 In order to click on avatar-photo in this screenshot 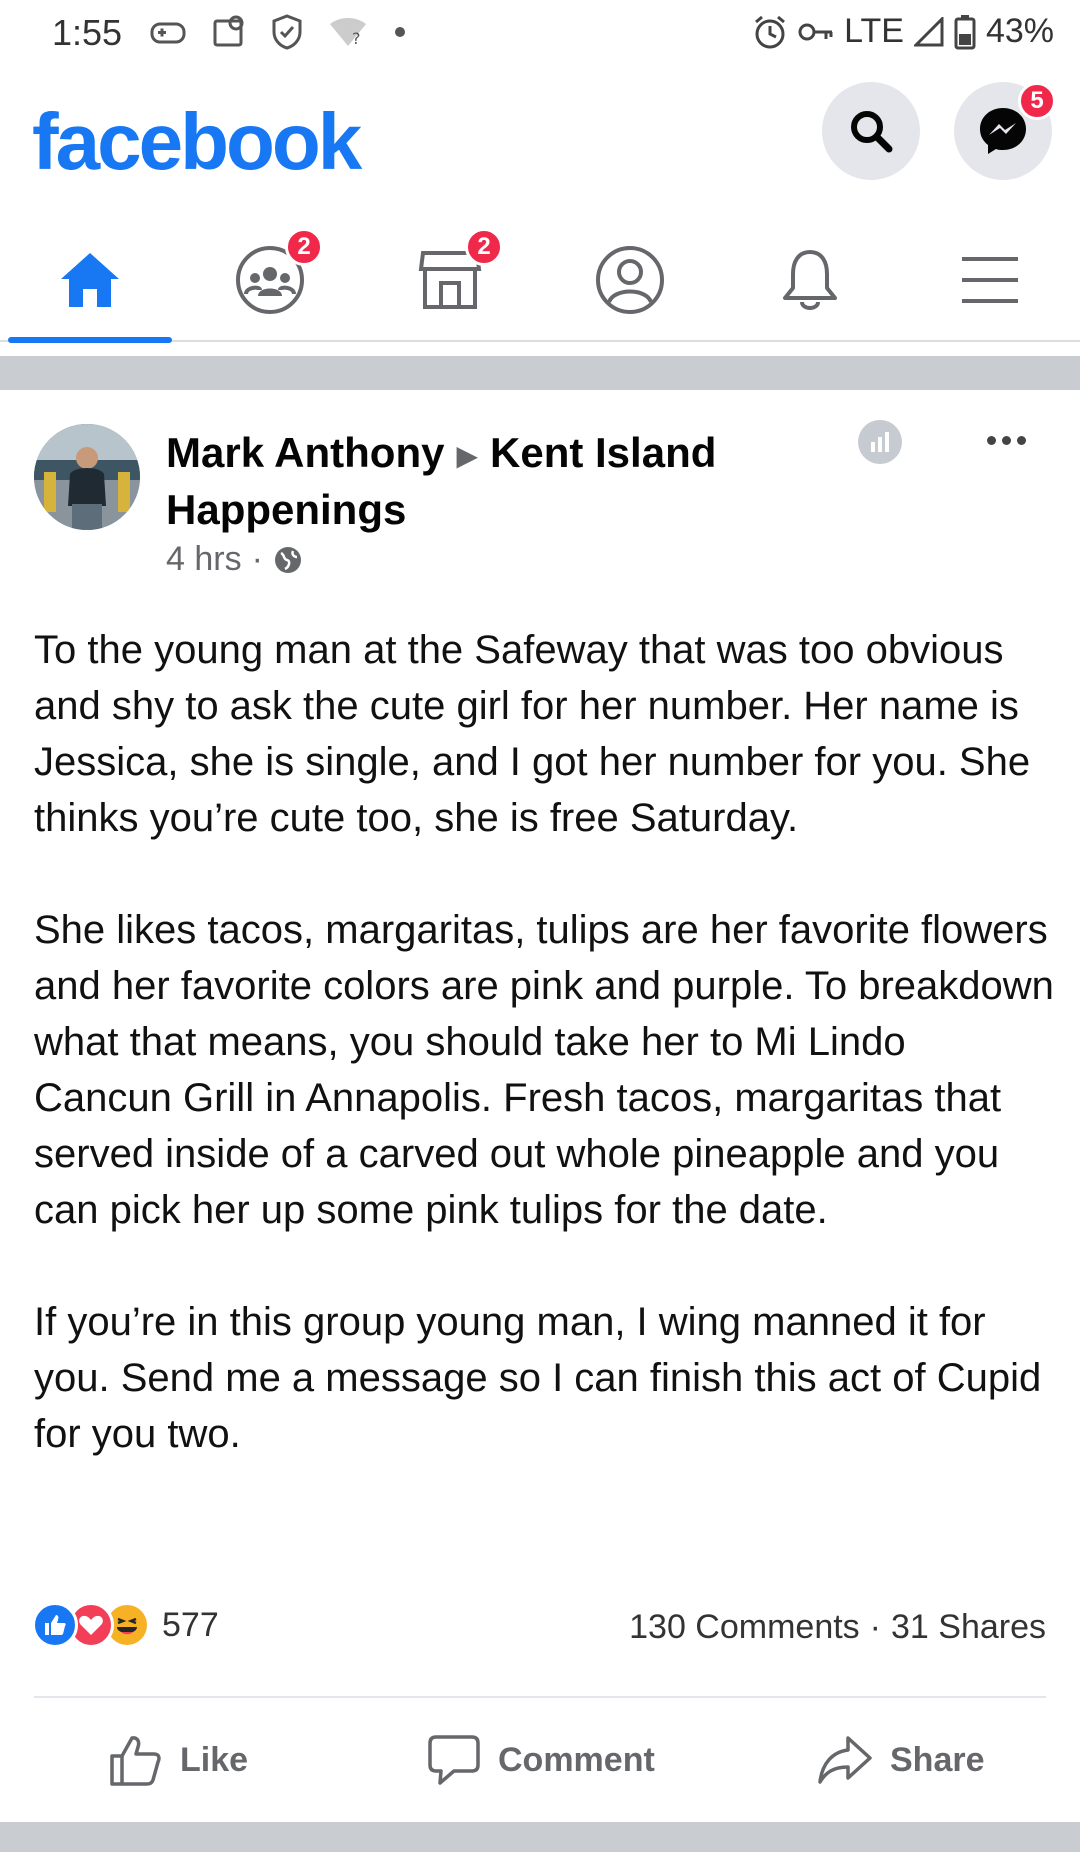, I will do `click(87, 477)`.